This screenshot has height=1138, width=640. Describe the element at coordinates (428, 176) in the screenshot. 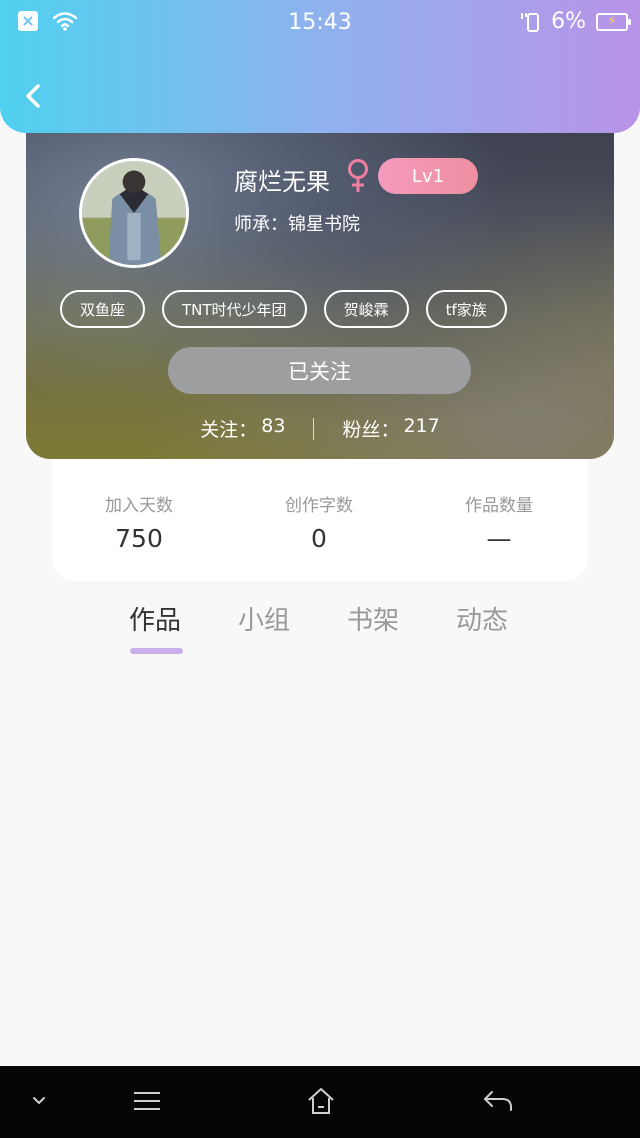

I see `level-badge: Lv1` at that location.